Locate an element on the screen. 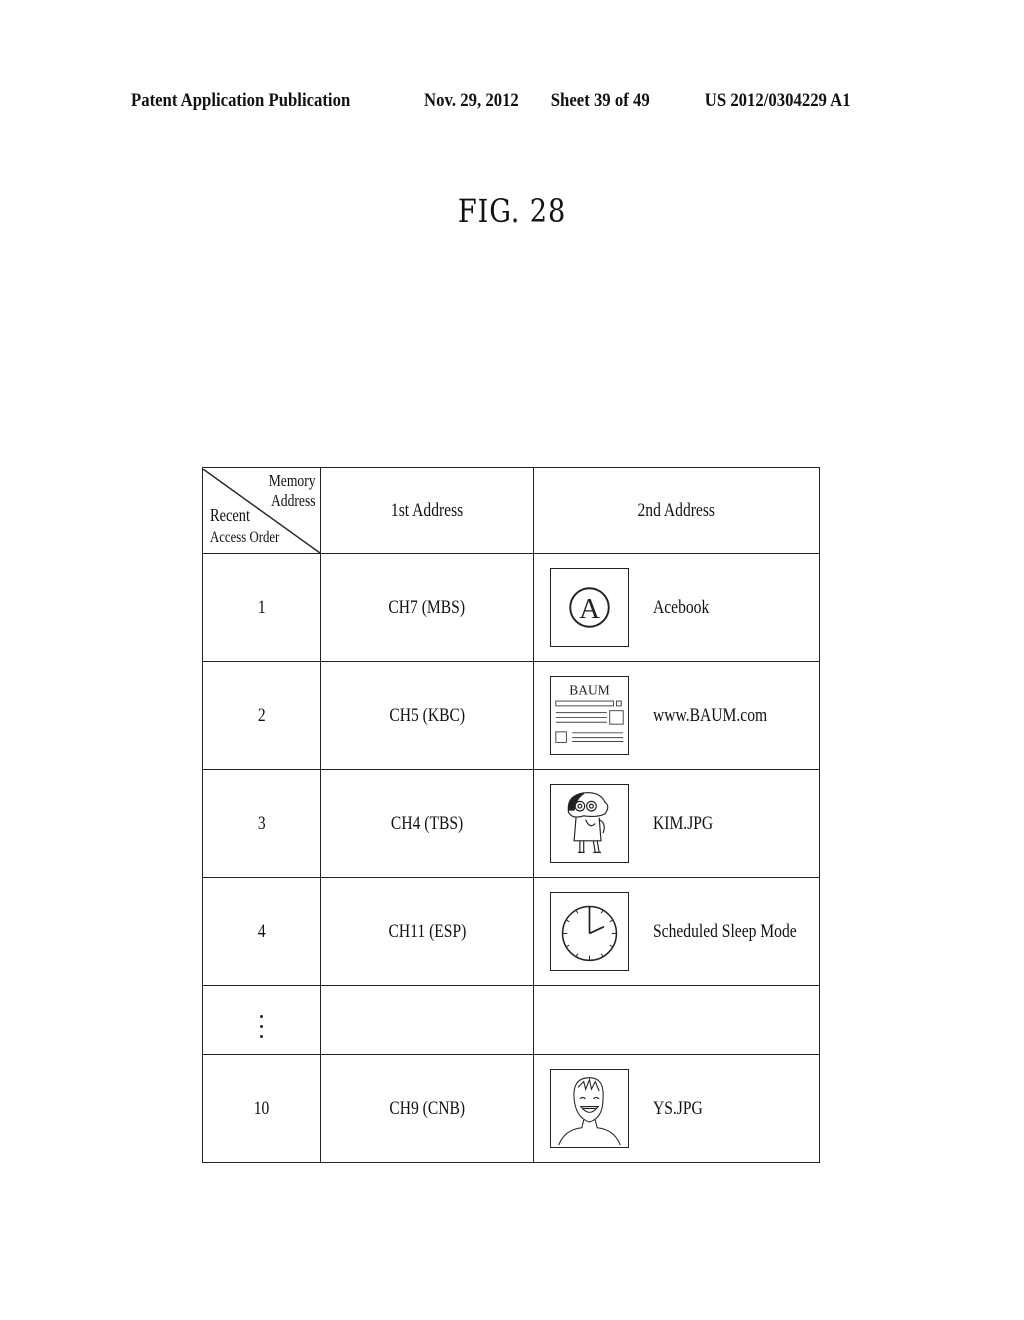 Image resolution: width=1024 pixels, height=1320 pixels. svg-text: A is located at coordinates (589, 609).